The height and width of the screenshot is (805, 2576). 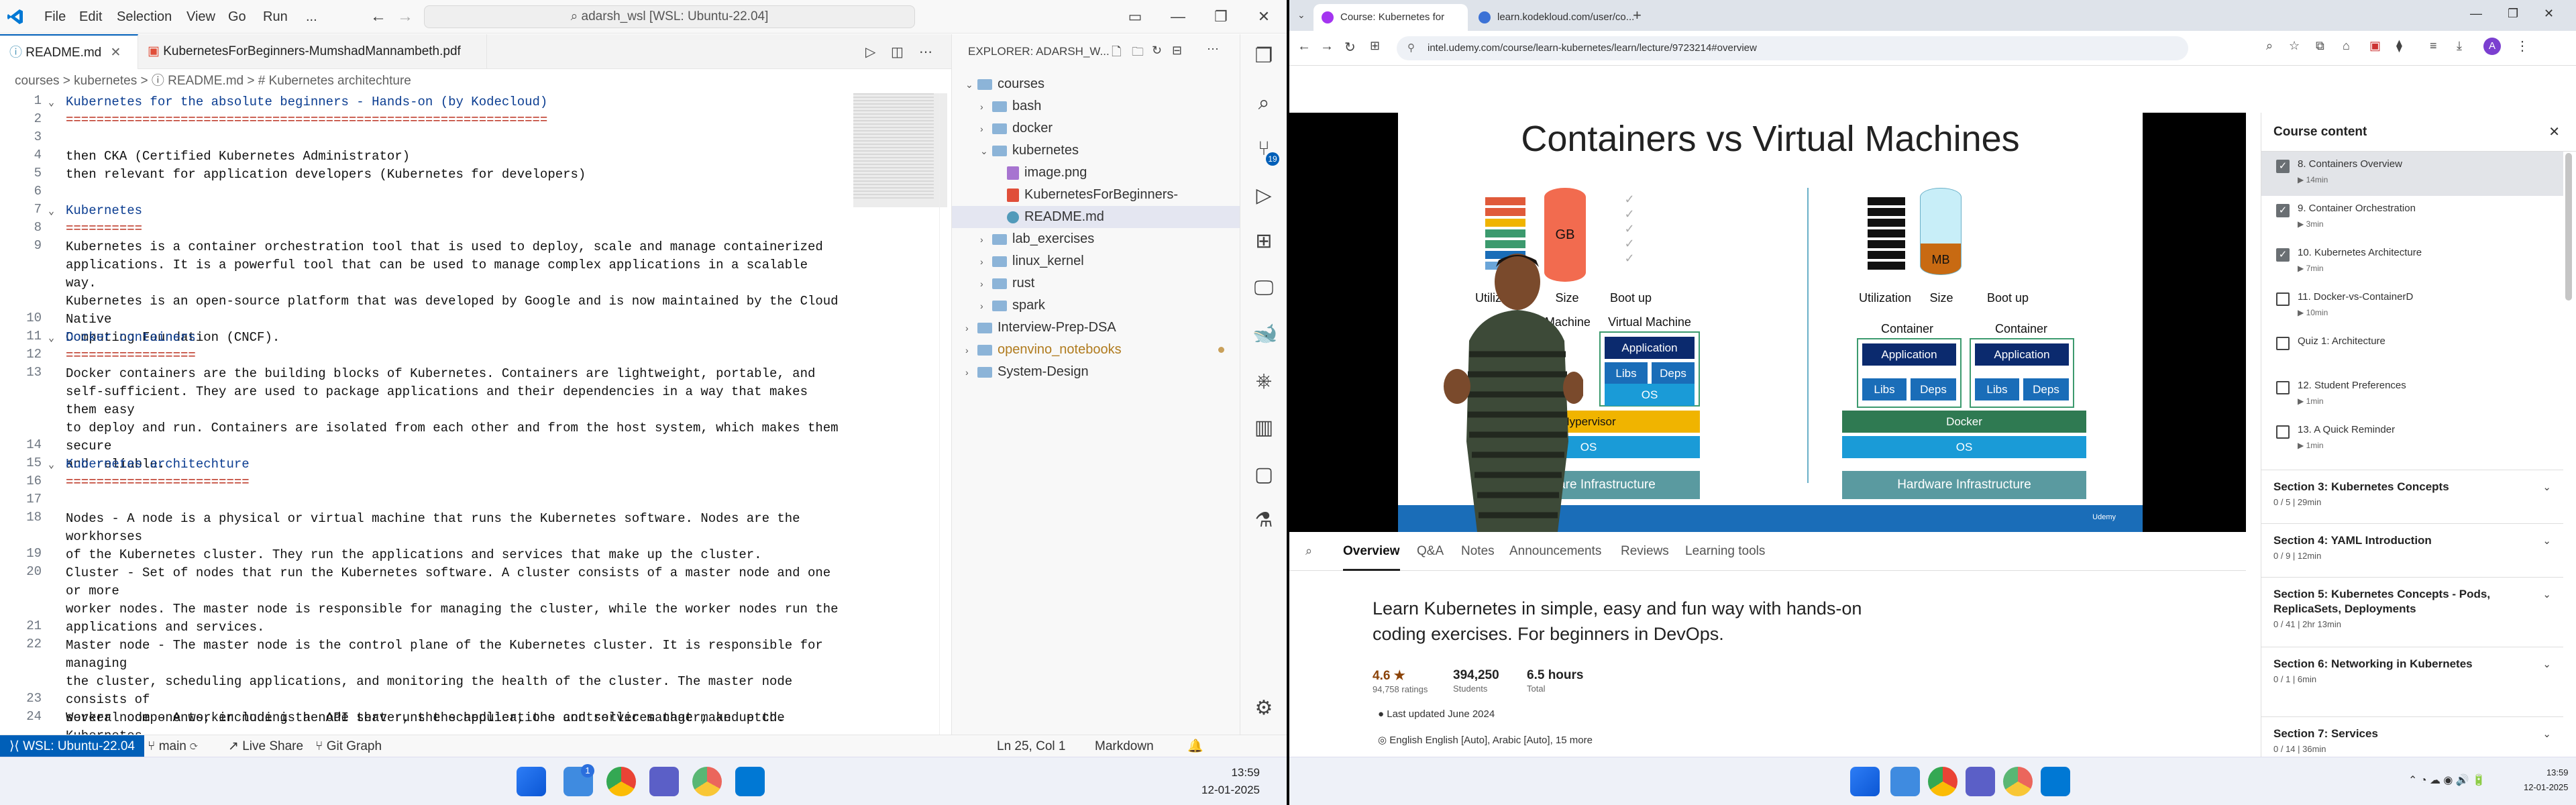 I want to click on tree-item: › System-Design, so click(x=1096, y=372).